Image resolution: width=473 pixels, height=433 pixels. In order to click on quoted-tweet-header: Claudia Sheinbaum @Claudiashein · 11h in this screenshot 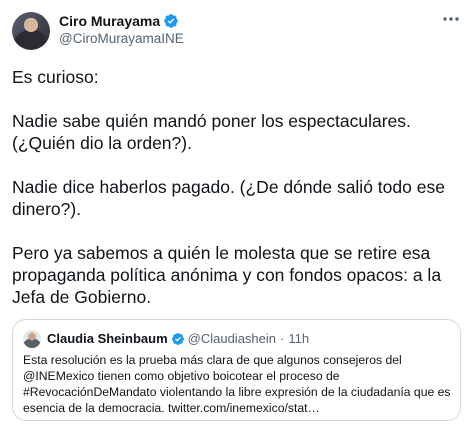, I will do `click(178, 338)`.